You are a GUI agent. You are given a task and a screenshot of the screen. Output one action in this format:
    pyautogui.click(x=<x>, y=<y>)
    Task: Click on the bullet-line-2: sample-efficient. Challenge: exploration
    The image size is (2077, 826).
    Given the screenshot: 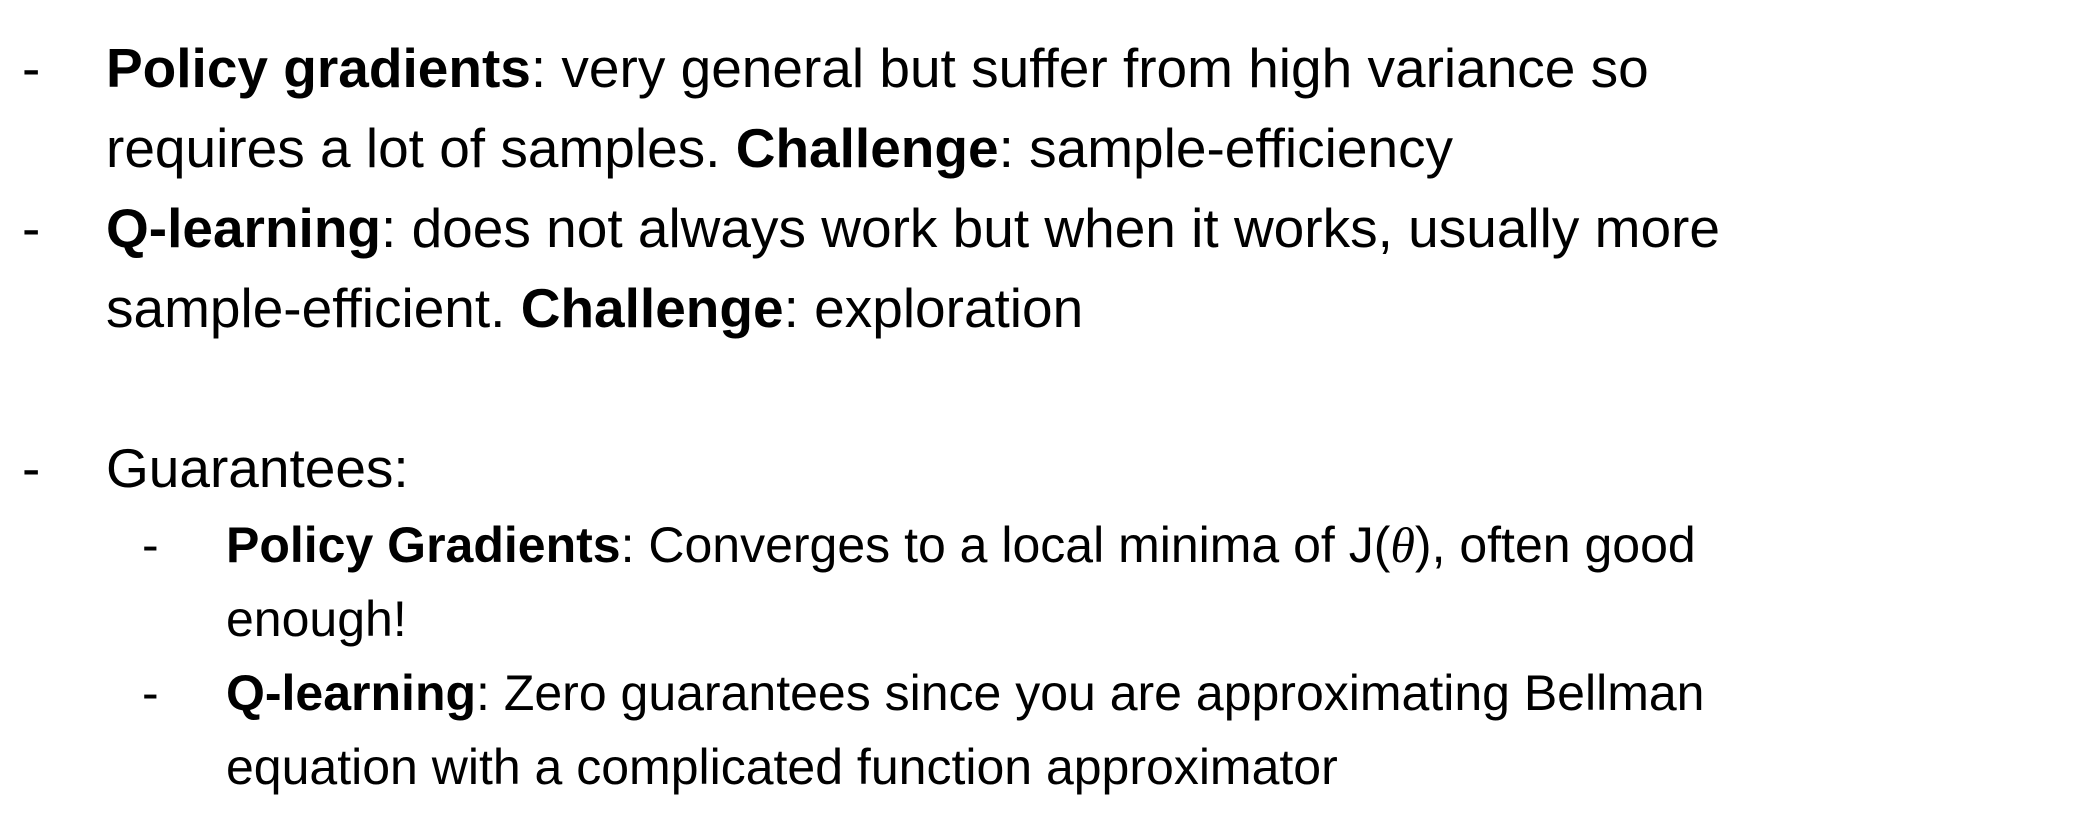 What is the action you would take?
    pyautogui.click(x=913, y=308)
    